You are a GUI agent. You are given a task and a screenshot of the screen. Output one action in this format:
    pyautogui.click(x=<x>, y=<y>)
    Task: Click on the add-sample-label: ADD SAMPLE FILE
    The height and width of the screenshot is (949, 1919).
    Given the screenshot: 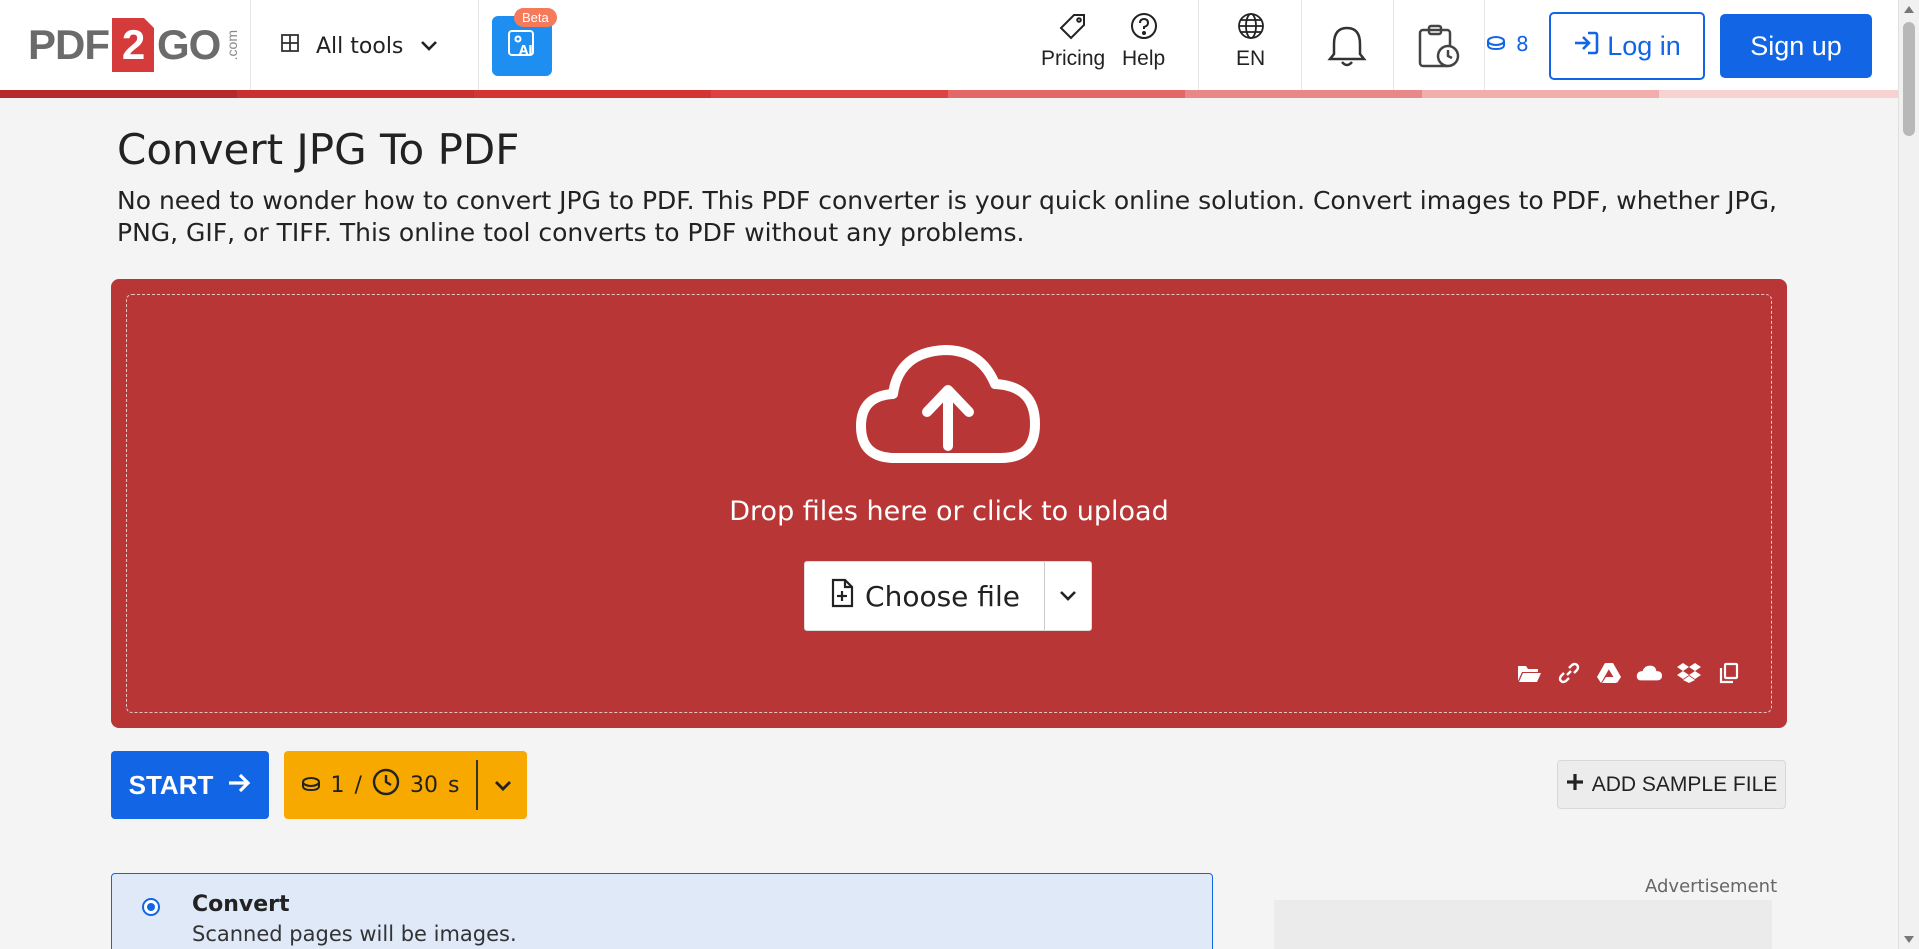 What is the action you would take?
    pyautogui.click(x=1684, y=784)
    